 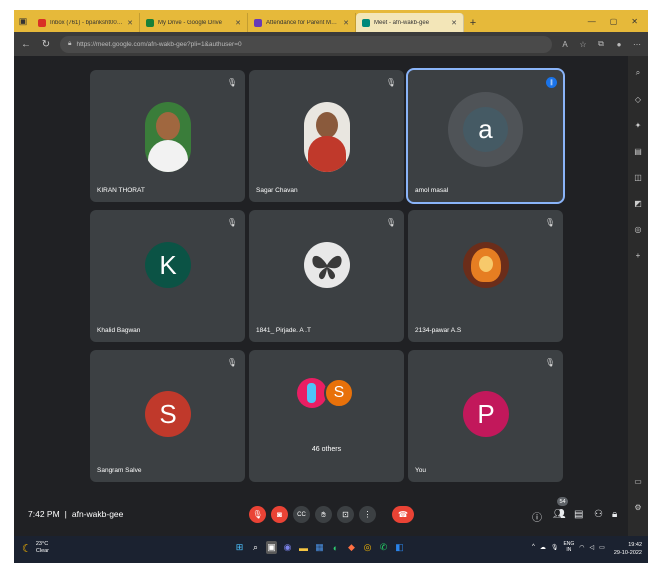 I want to click on close-window-button: ✕, so click(x=634, y=21).